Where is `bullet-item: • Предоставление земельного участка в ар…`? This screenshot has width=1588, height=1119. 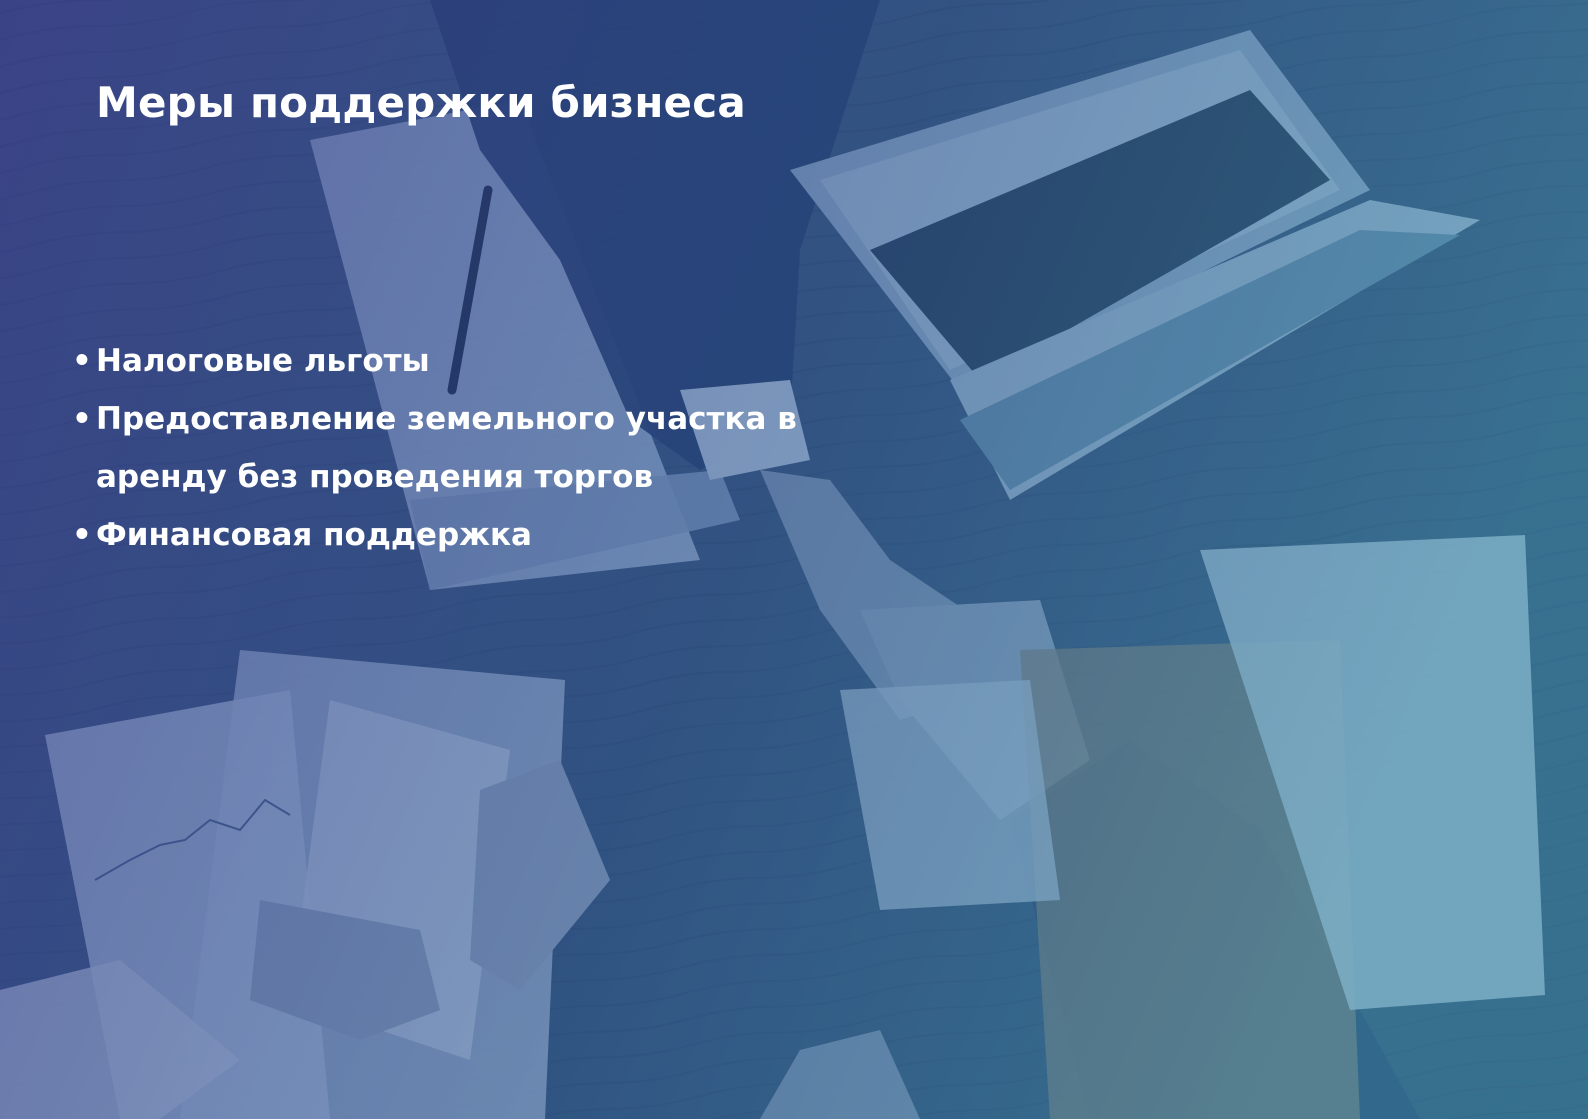
bullet-item: • Предоставление земельного участка в ар… is located at coordinates (444, 448).